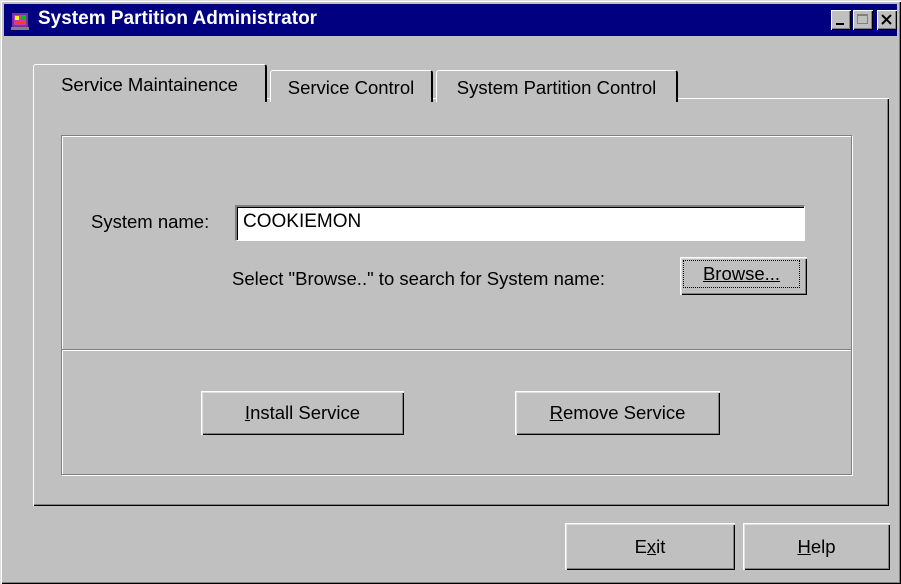 This screenshot has width=901, height=584. I want to click on help-label: elp, so click(823, 546).